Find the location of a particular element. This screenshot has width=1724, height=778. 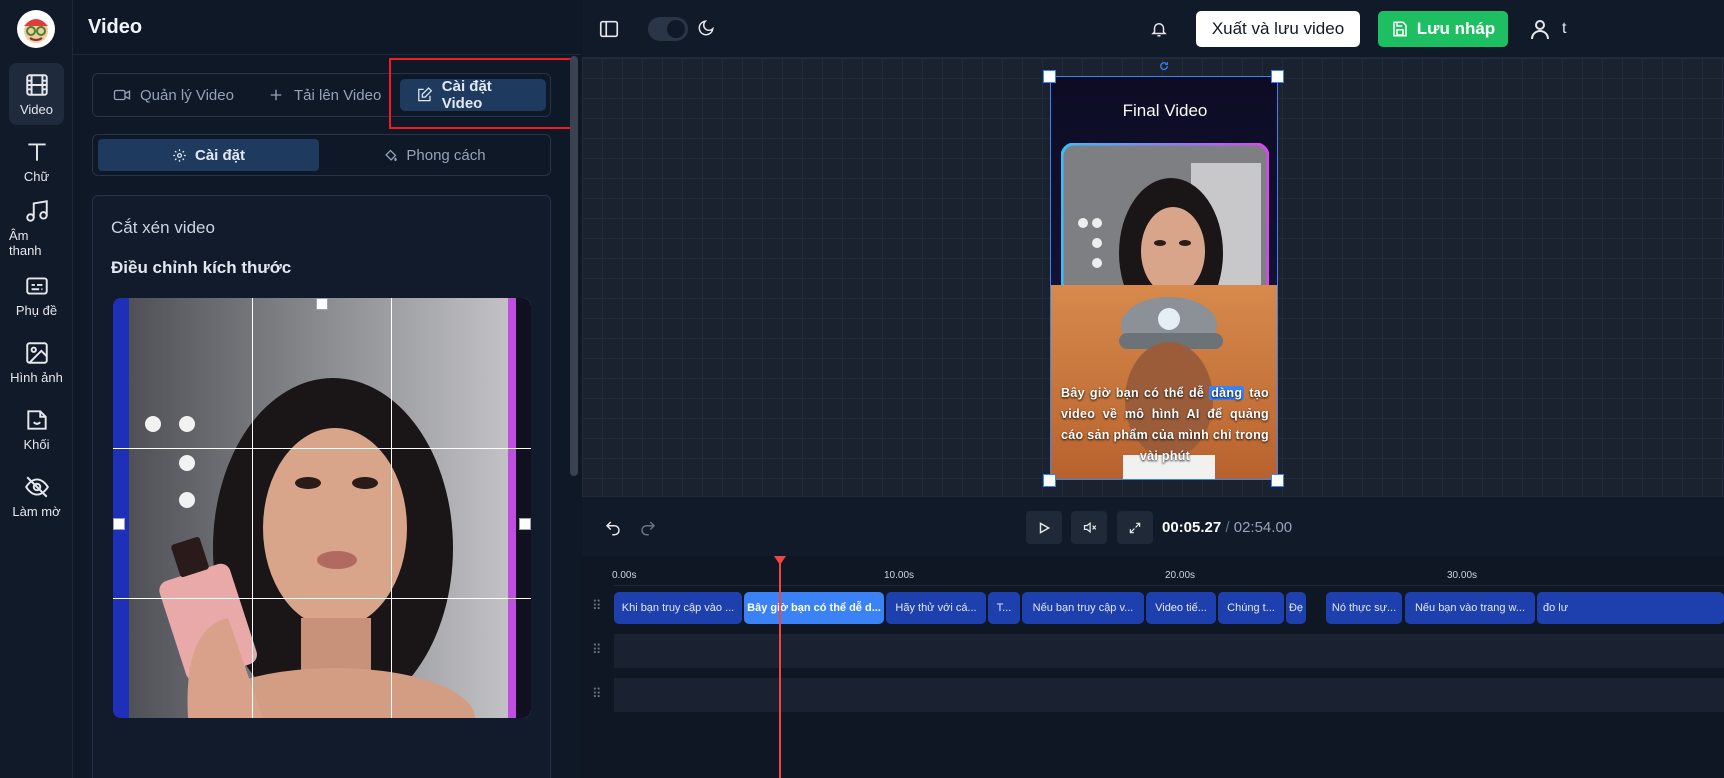

mute-button is located at coordinates (1089, 527).